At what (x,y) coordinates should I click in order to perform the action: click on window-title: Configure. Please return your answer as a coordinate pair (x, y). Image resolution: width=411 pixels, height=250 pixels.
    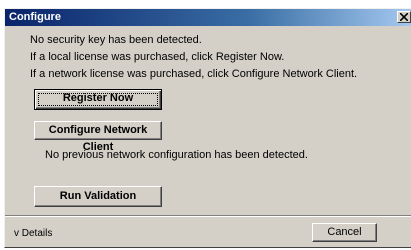
    Looking at the image, I should click on (35, 17).